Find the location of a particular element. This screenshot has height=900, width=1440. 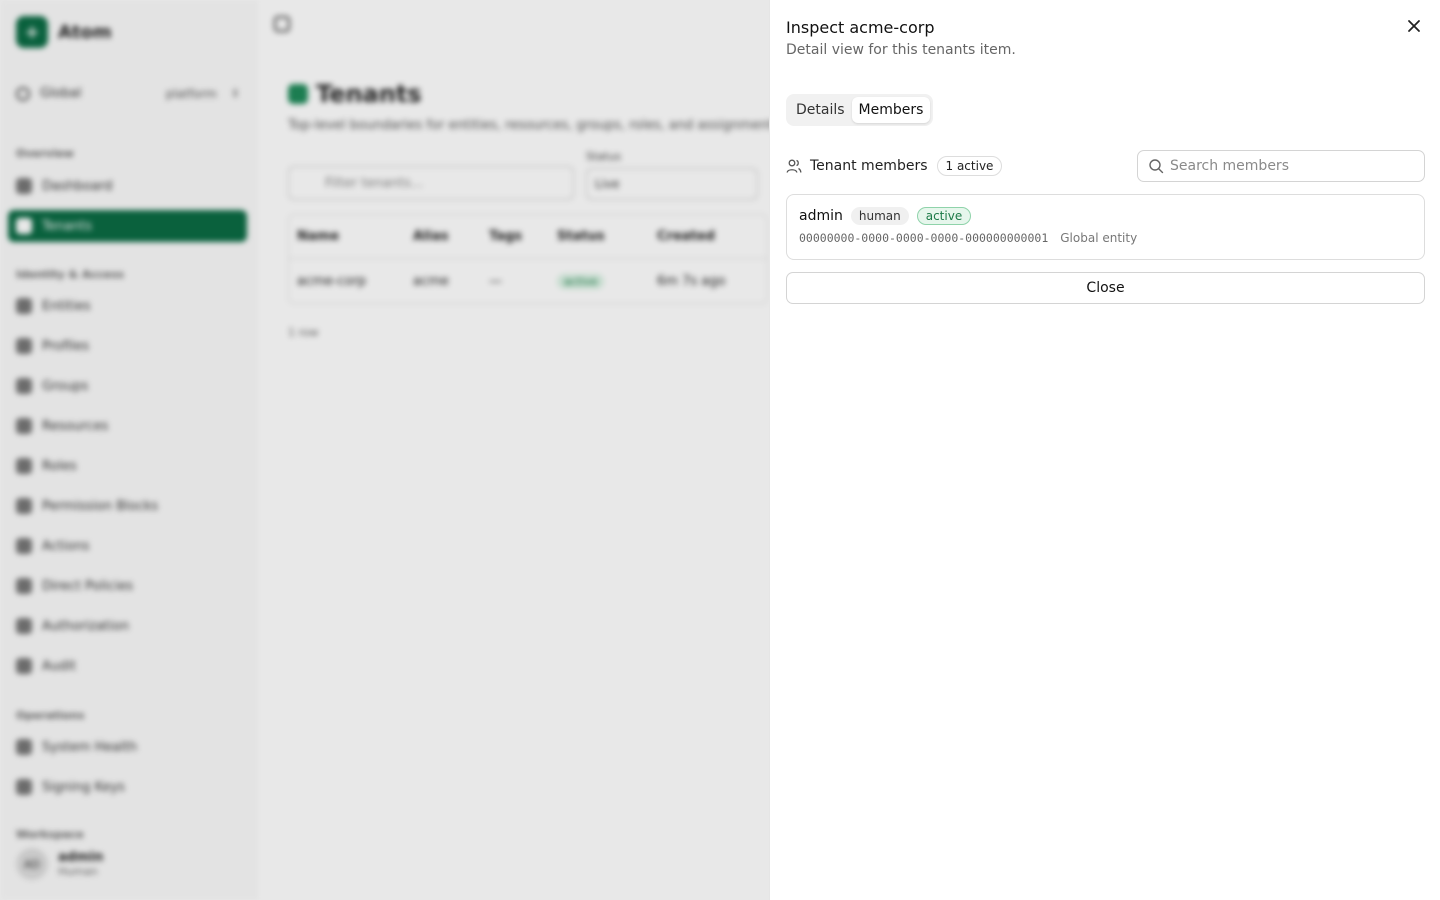

member-id: 00000000-0000-0000-0000-000000000001 is located at coordinates (924, 238).